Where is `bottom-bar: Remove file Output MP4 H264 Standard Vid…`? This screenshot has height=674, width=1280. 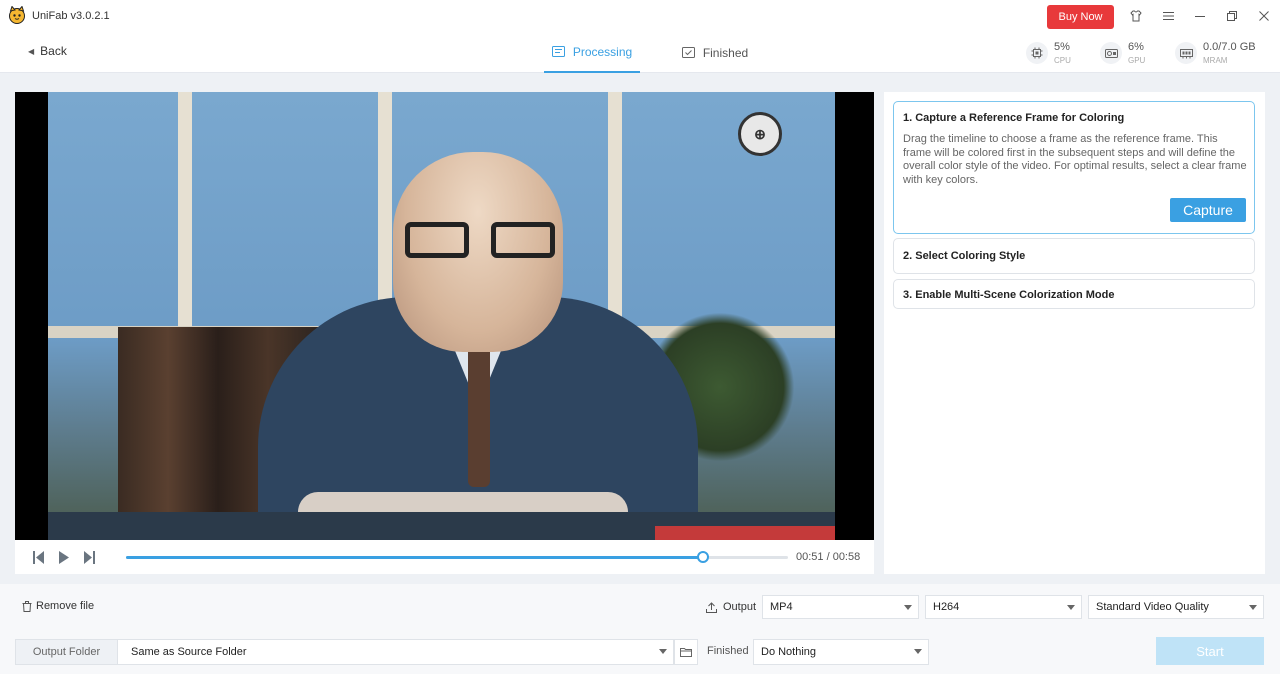 bottom-bar: Remove file Output MP4 H264 Standard Vid… is located at coordinates (640, 629).